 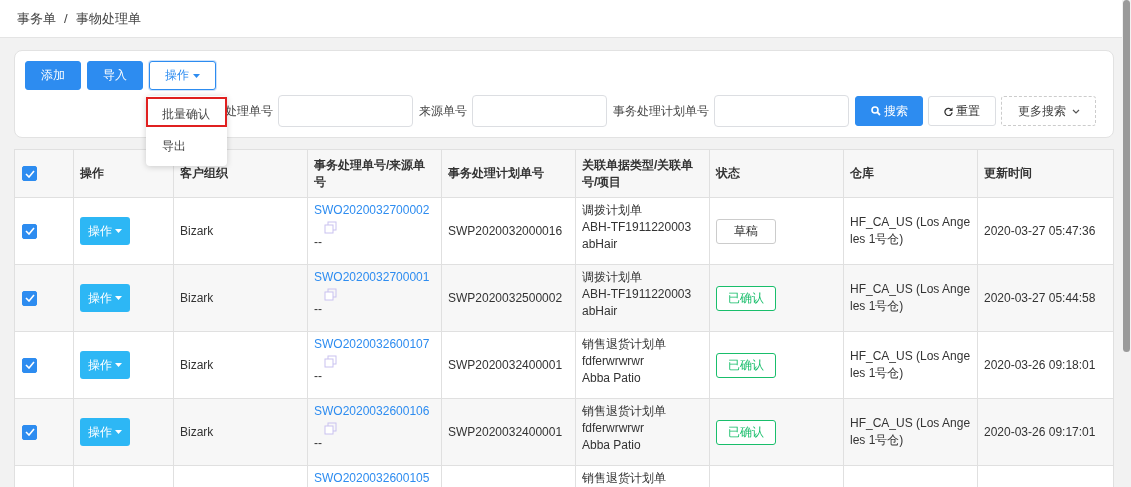 What do you see at coordinates (372, 411) in the screenshot?
I see `order-link: SWO2020032600106` at bounding box center [372, 411].